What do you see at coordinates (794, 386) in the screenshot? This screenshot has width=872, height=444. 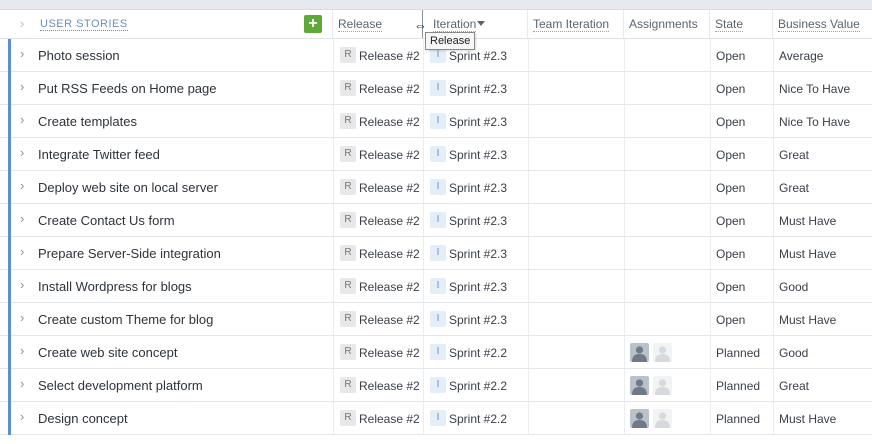 I see `business-value: Great` at bounding box center [794, 386].